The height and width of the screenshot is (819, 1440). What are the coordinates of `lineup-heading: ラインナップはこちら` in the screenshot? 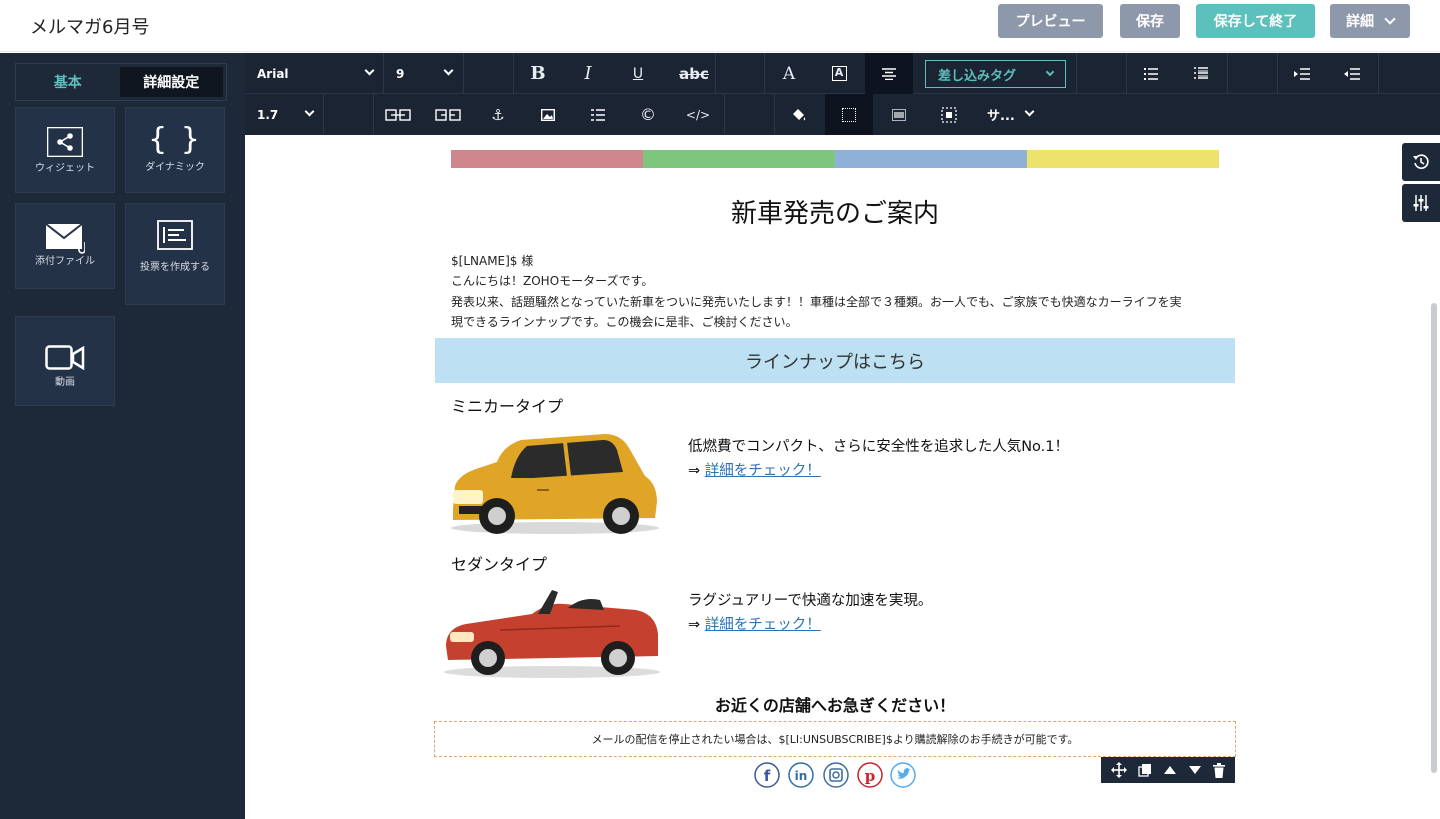 It's located at (835, 360).